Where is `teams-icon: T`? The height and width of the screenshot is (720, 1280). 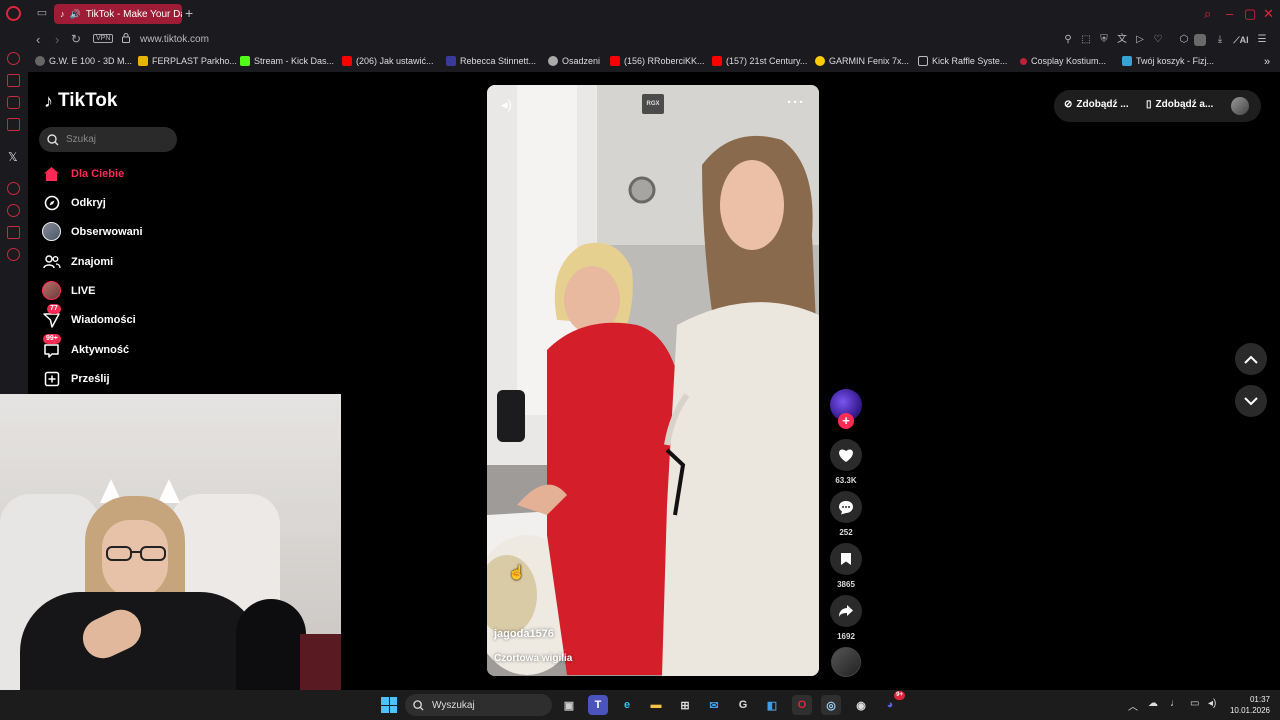
teams-icon: T is located at coordinates (598, 705).